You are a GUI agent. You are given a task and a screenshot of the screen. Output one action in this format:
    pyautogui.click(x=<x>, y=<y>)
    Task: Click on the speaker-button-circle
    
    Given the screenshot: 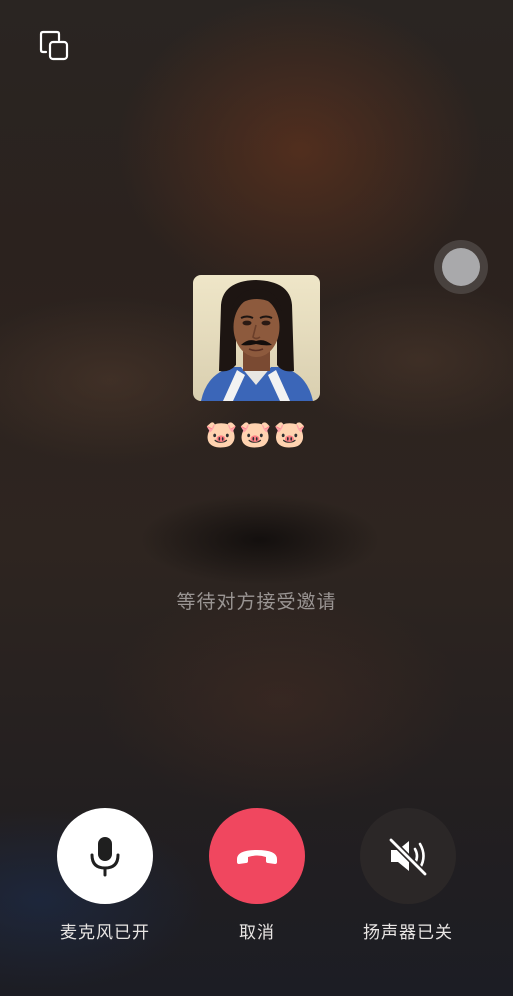 What is the action you would take?
    pyautogui.click(x=408, y=856)
    